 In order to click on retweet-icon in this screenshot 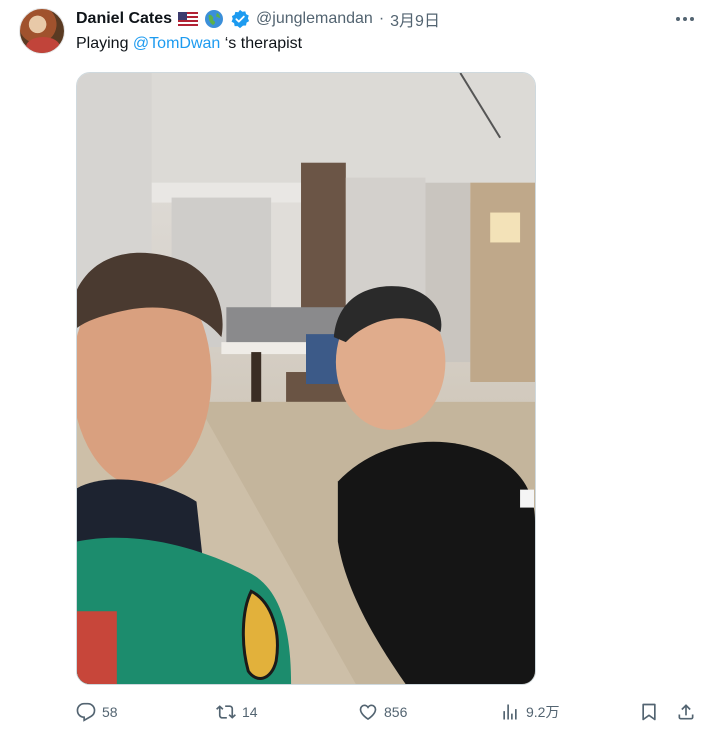, I will do `click(226, 712)`.